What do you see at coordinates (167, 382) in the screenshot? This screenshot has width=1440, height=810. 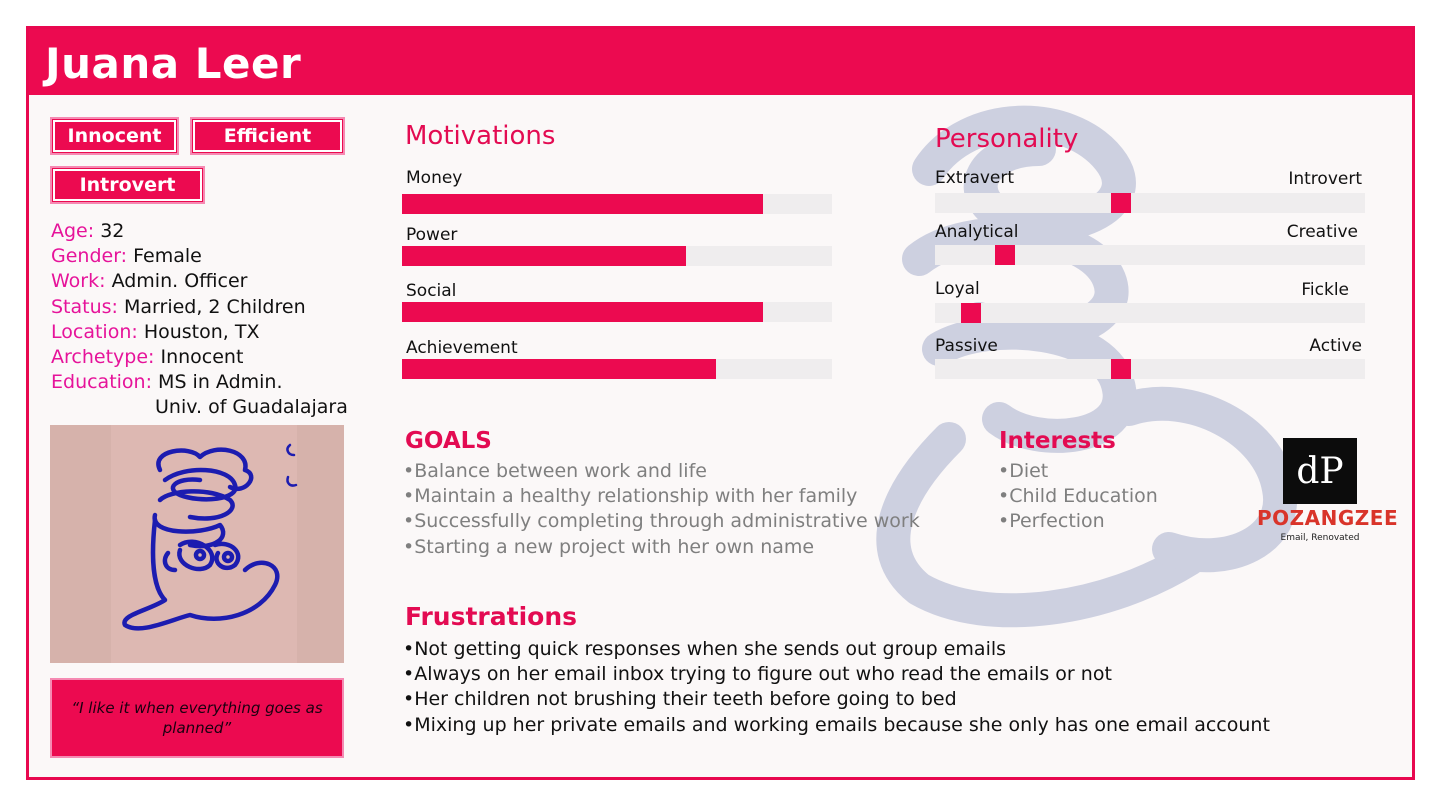 I see `detail-education: Education: MS in Admin.` at bounding box center [167, 382].